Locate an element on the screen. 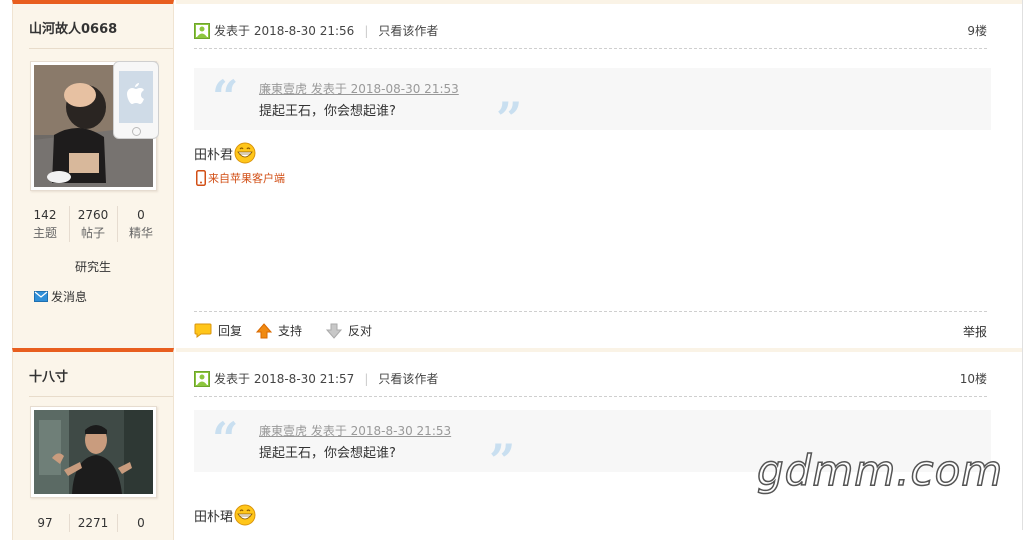  stat-posts: 2271 is located at coordinates (92, 523).